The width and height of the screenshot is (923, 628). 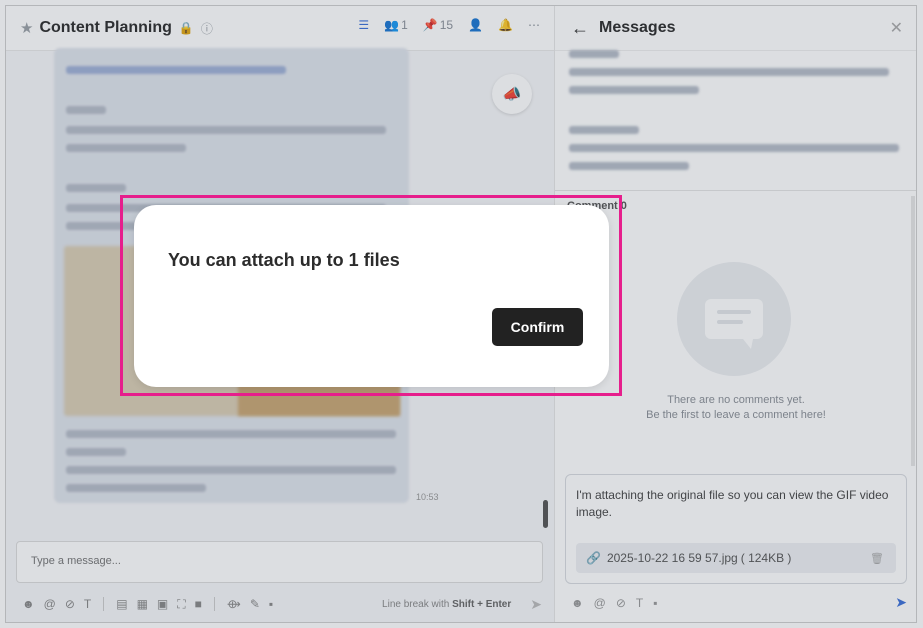 I want to click on alert-dialog: You can attach up to 1 files Confirm, so click(x=371, y=296).